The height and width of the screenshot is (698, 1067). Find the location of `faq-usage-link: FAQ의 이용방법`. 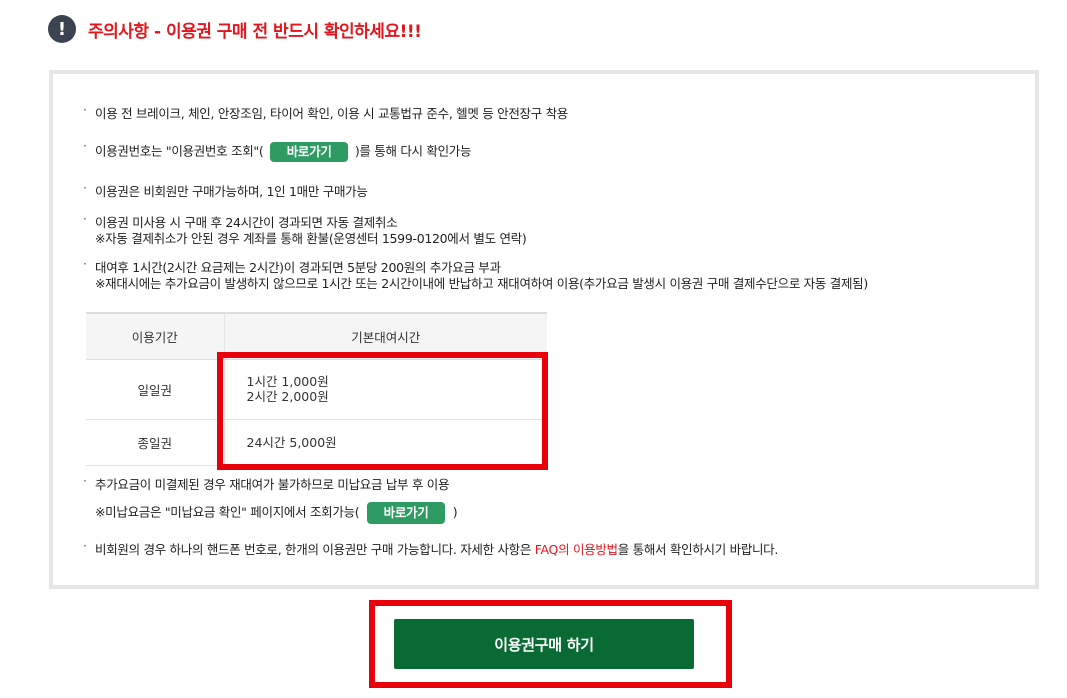

faq-usage-link: FAQ의 이용방법 is located at coordinates (576, 549).